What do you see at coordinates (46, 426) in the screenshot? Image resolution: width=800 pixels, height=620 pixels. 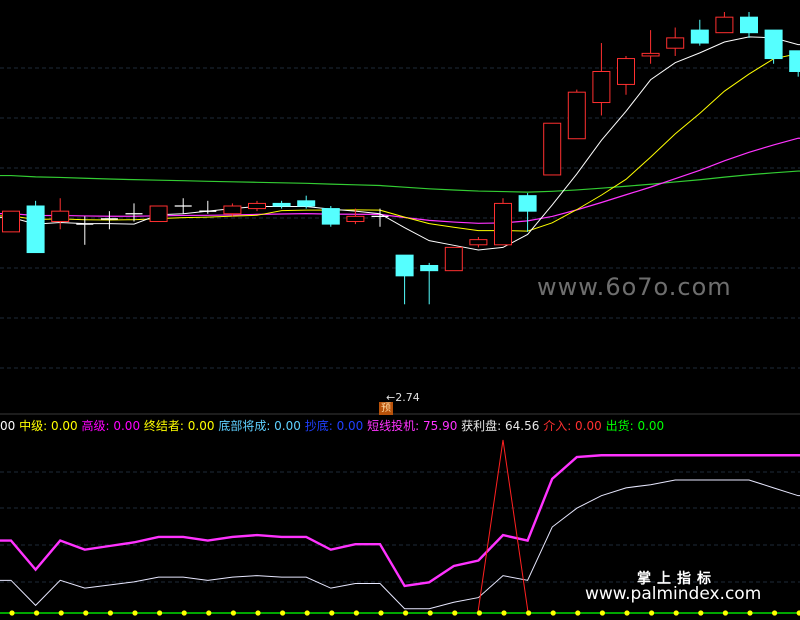 I see `indicator-value: 中级: 0.00` at bounding box center [46, 426].